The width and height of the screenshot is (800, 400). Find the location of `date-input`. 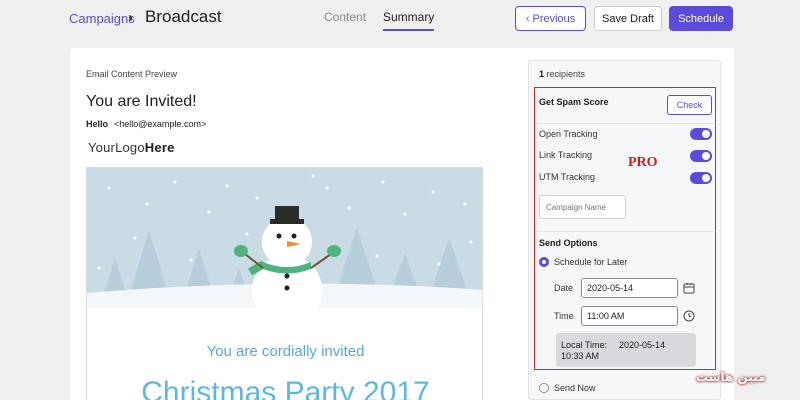

date-input is located at coordinates (629, 288).